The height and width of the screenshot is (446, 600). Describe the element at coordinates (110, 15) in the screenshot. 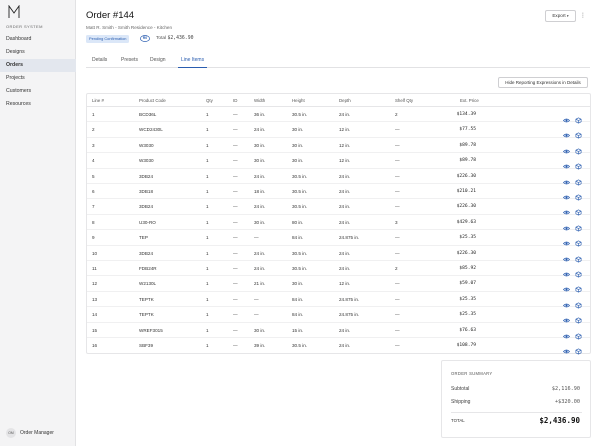

I see `page-title: Order #144` at that location.